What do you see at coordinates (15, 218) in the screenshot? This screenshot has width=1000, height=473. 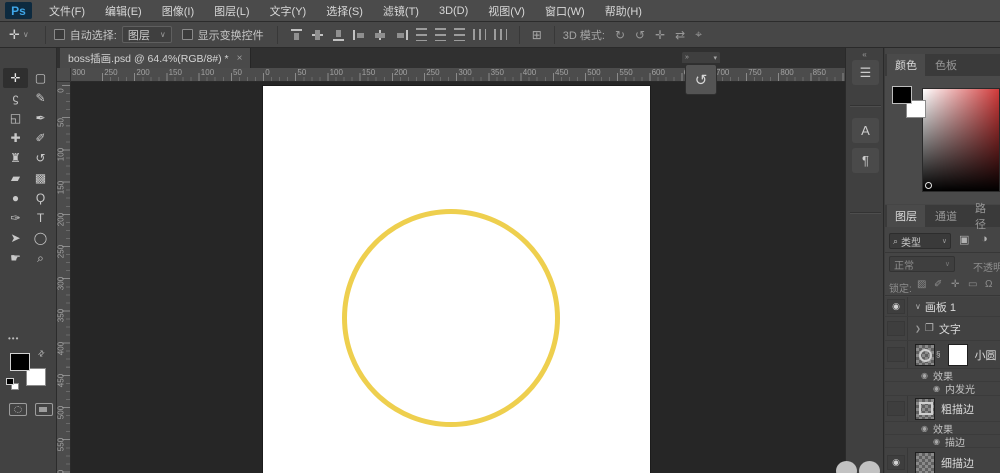 I see `pen-tool: ✑` at bounding box center [15, 218].